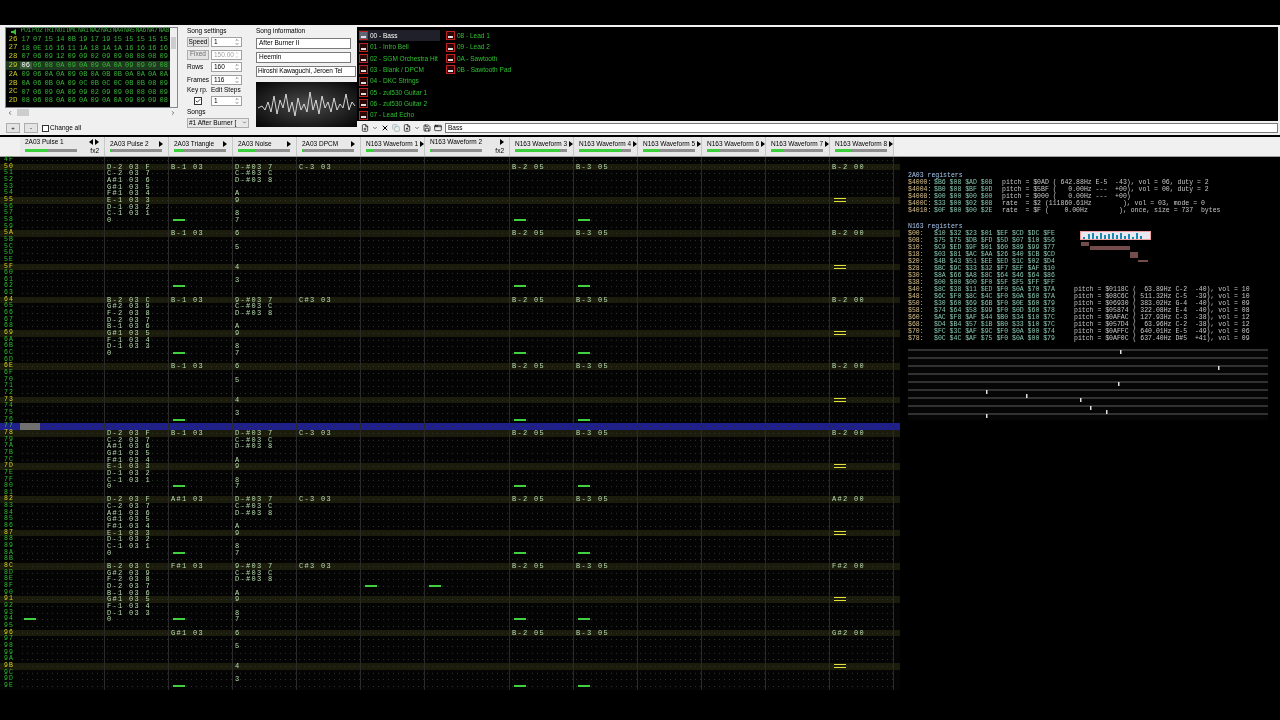 The image size is (1280, 720). Describe the element at coordinates (30, 426) in the screenshot. I see `cursor` at that location.